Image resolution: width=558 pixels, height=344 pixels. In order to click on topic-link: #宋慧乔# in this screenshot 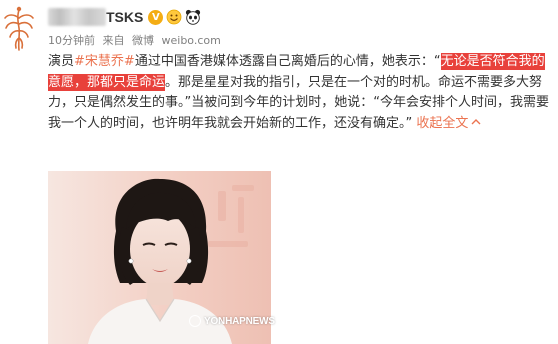, I will do `click(104, 61)`.